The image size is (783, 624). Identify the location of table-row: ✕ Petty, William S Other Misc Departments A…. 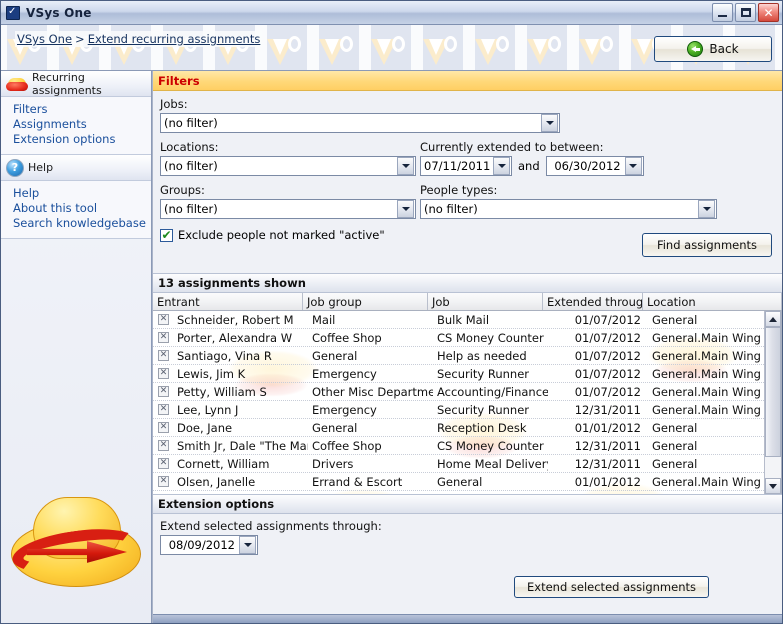
(458, 392).